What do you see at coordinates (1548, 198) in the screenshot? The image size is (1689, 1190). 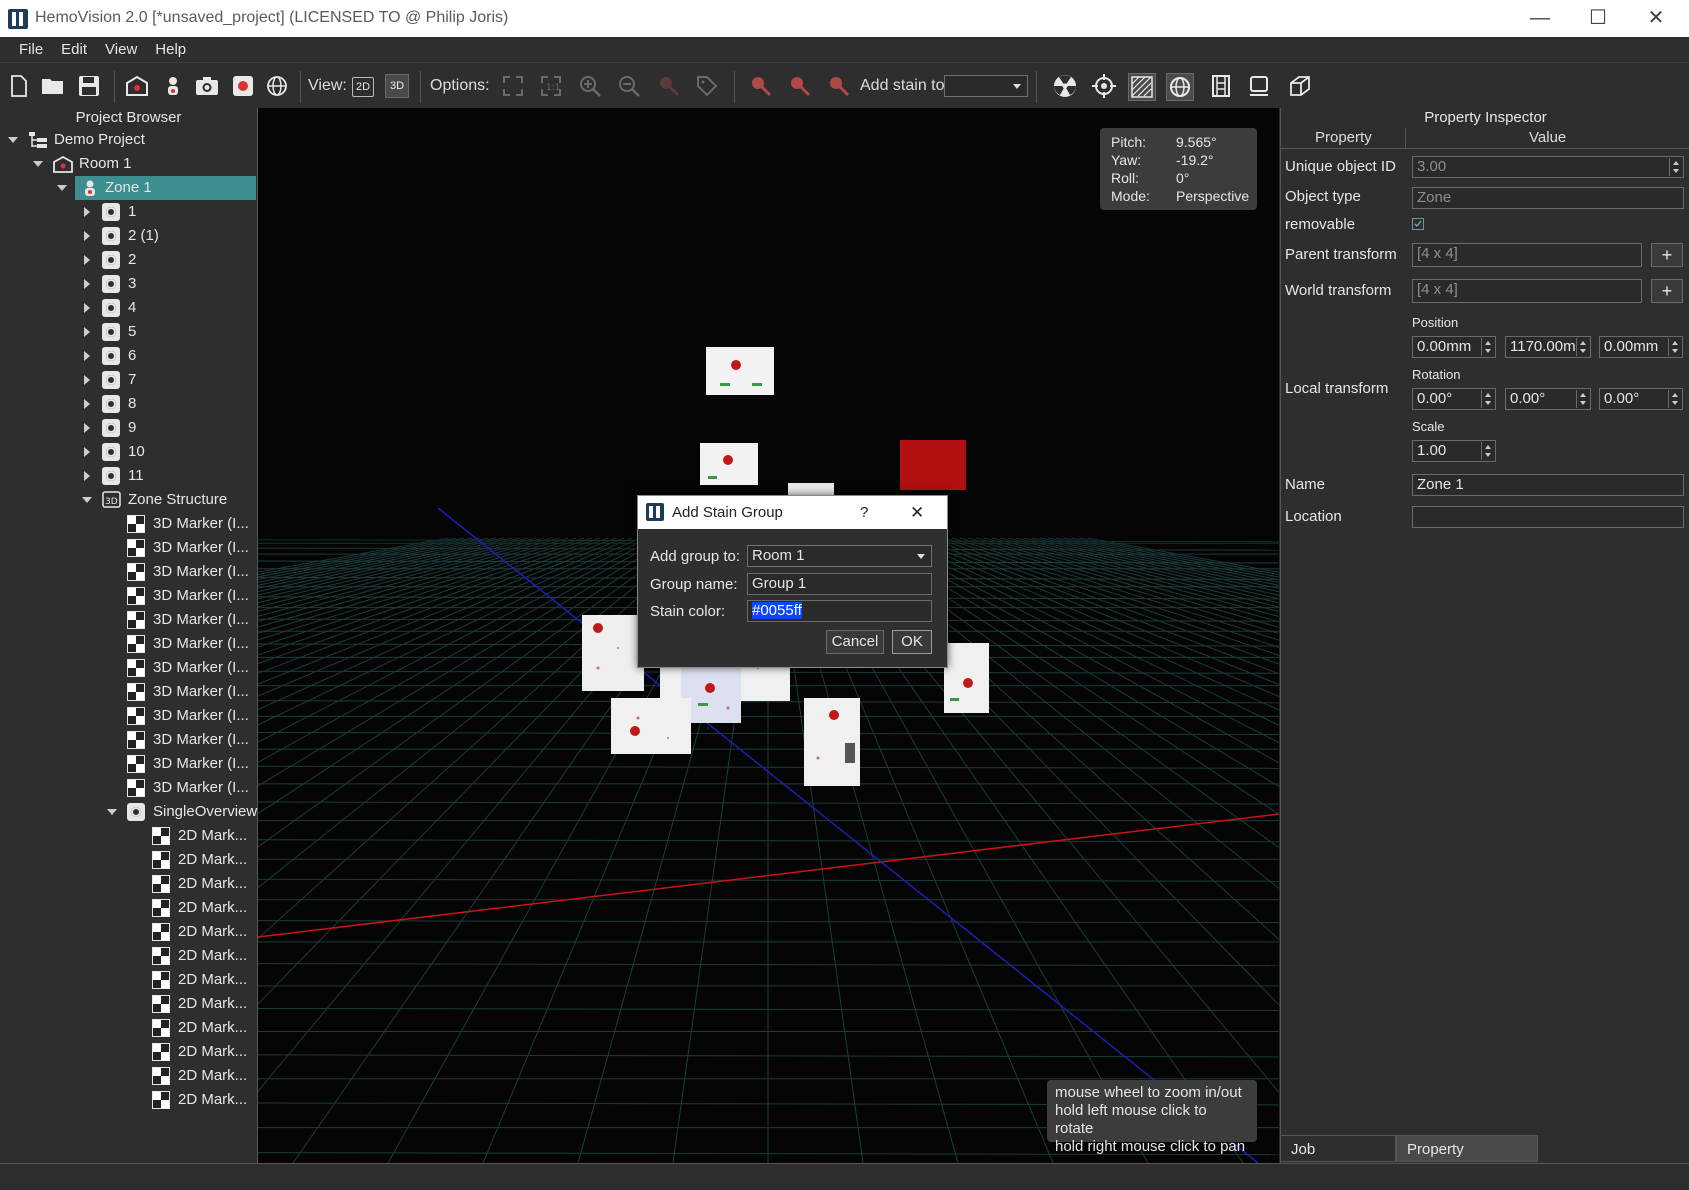 I see `object-type-field: Zone` at bounding box center [1548, 198].